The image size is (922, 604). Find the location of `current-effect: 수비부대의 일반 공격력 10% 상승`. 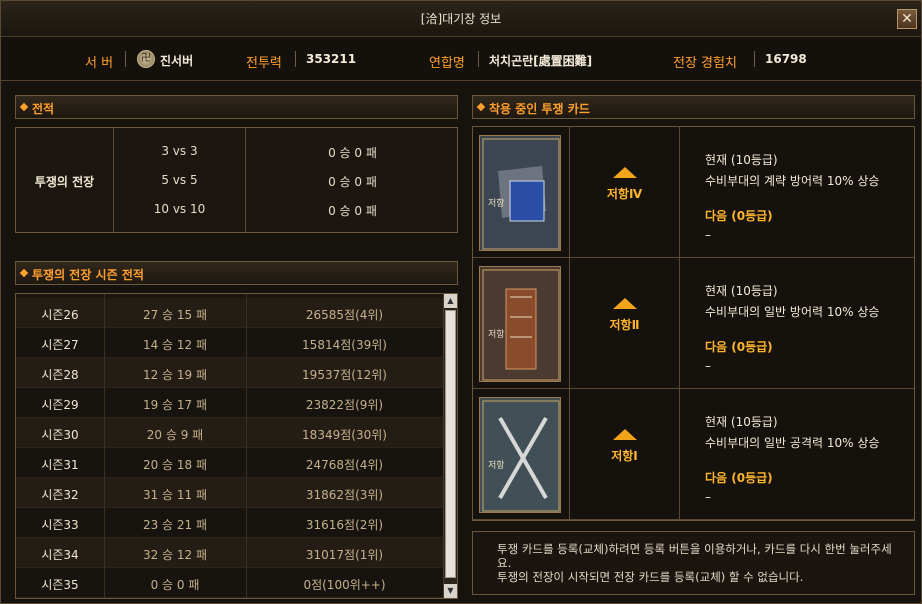

current-effect: 수비부대의 일반 공격력 10% 상승 is located at coordinates (792, 443).